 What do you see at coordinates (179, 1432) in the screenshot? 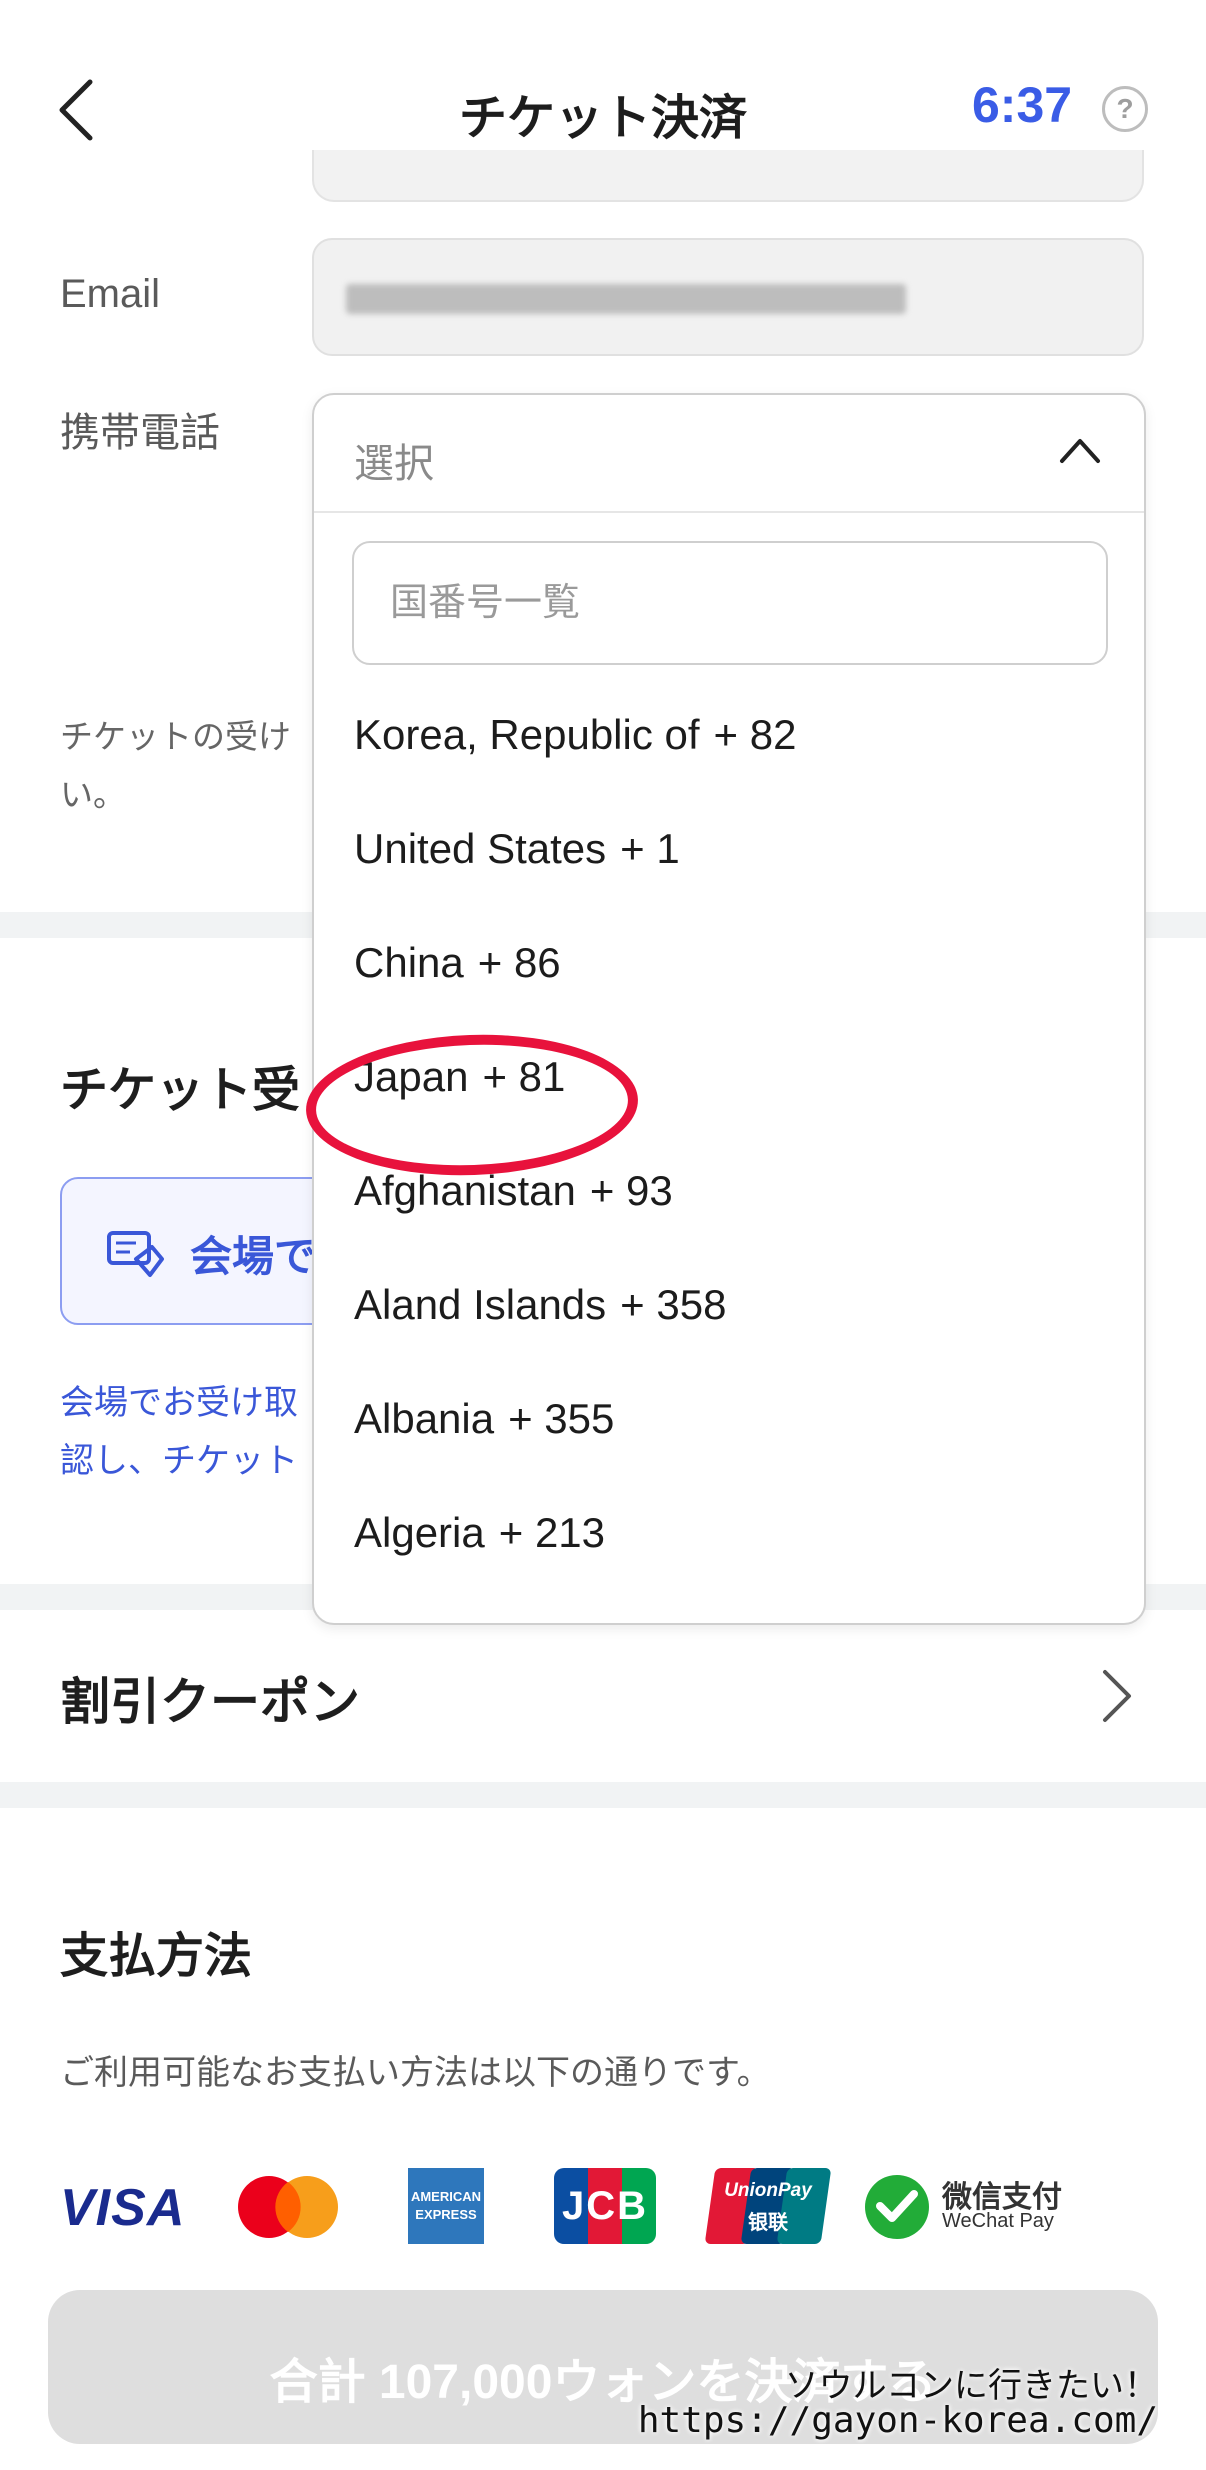
I see `receive-note-text: 会場でお受け取 認し、チケット` at bounding box center [179, 1432].